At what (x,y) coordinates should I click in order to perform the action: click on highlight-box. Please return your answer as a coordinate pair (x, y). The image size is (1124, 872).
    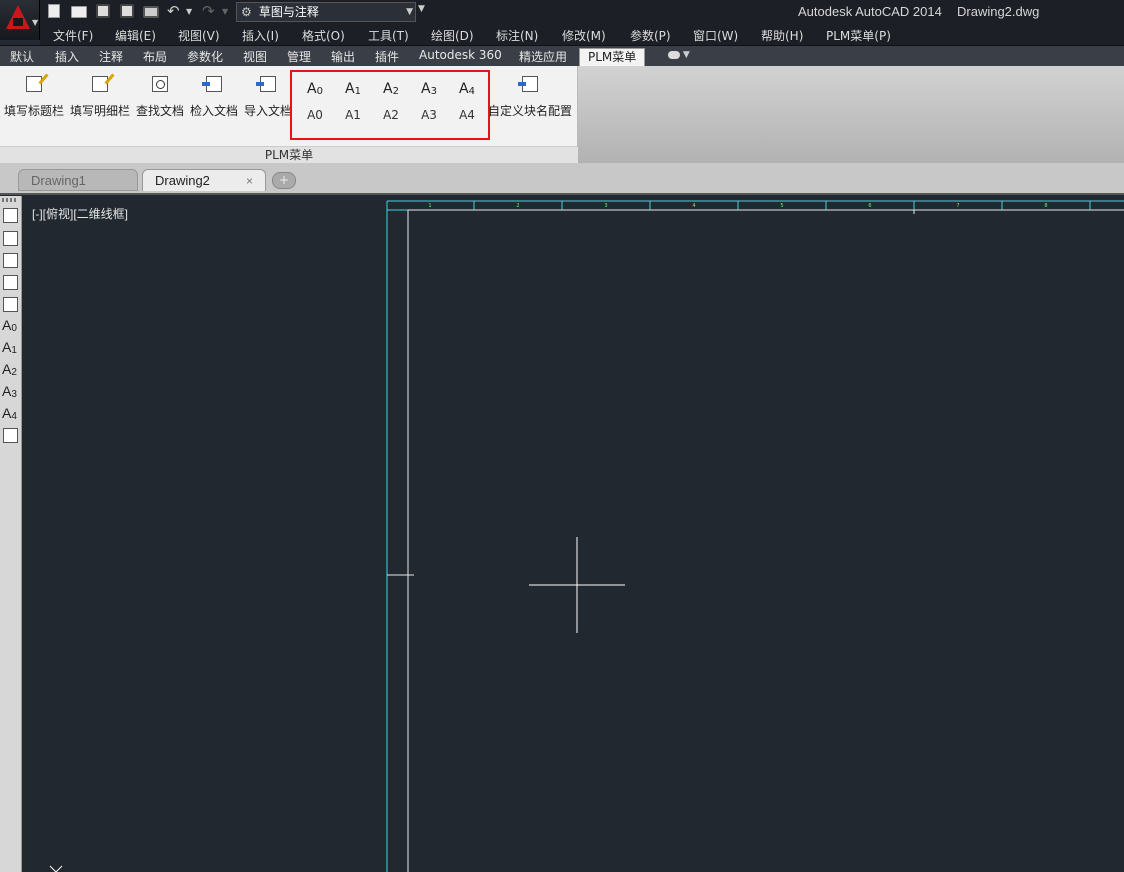
    Looking at the image, I should click on (390, 105).